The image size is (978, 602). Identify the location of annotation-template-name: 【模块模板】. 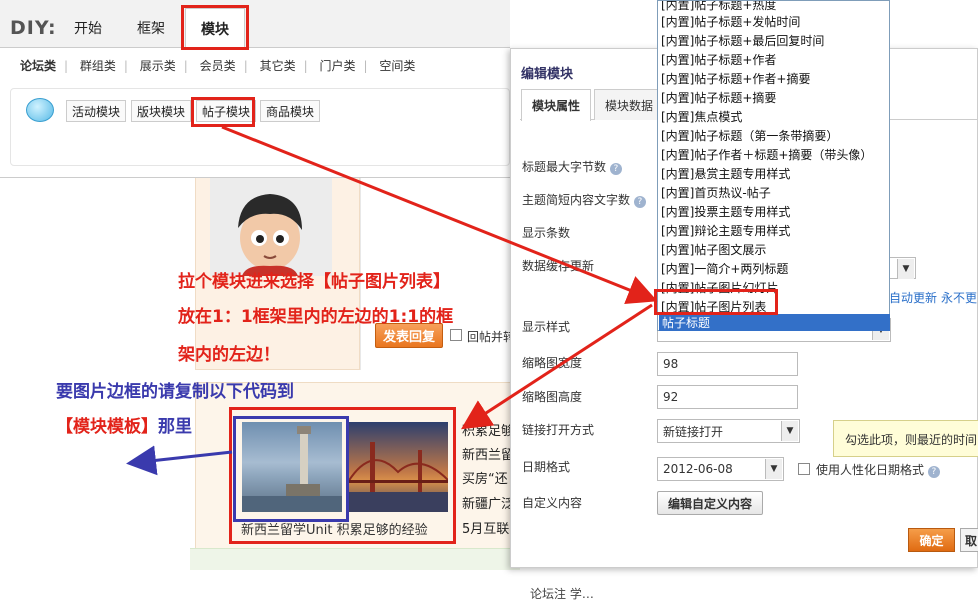
(107, 427).